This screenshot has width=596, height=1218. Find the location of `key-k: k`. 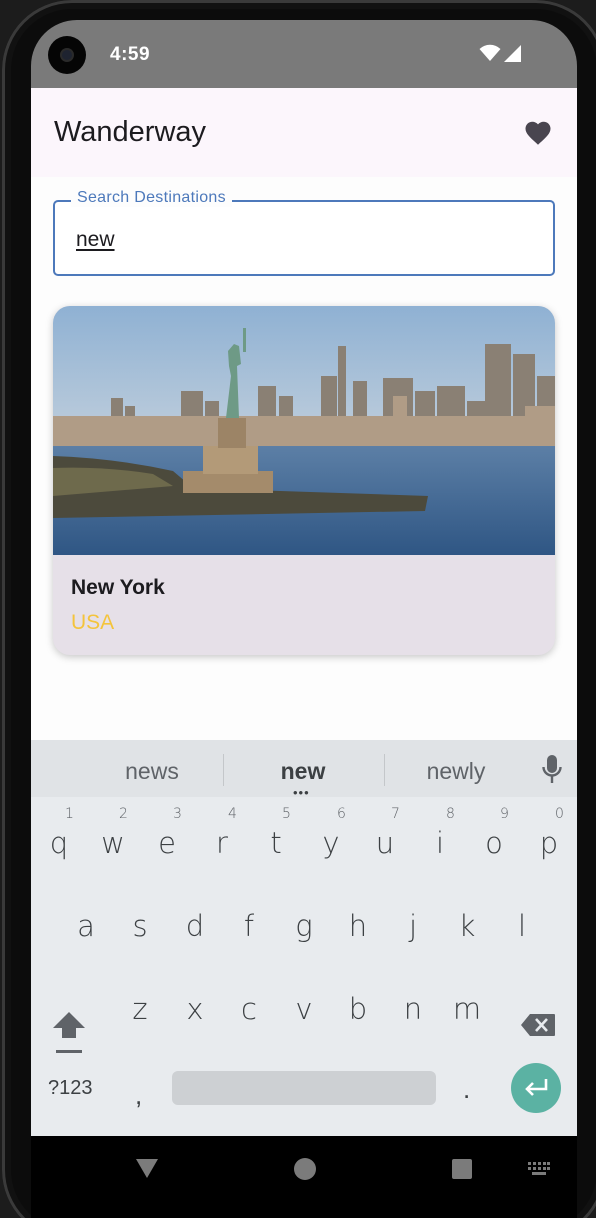

key-k: k is located at coordinates (467, 918).